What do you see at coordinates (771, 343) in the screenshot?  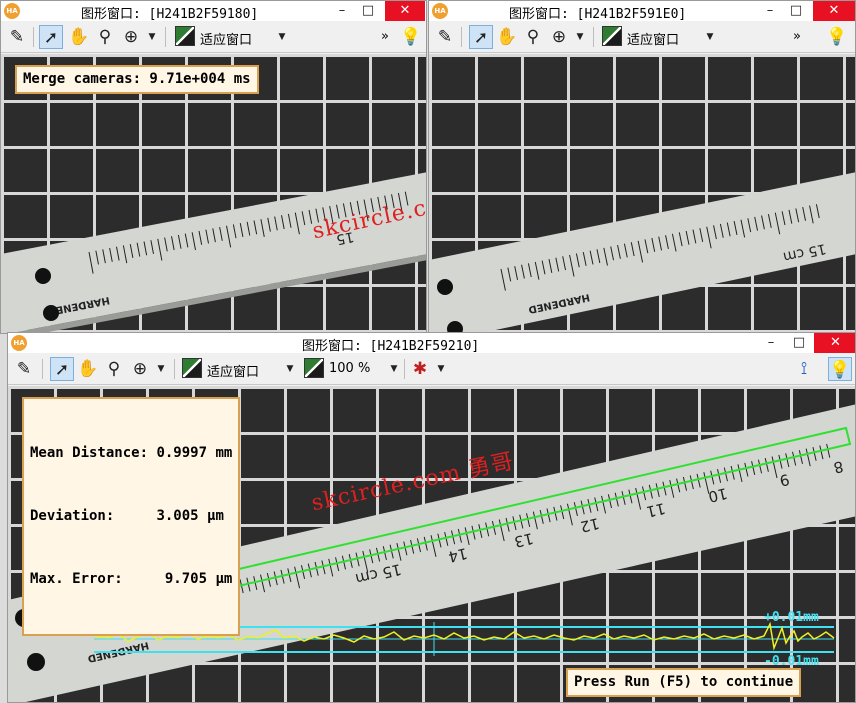 I see `minimize-button: –` at bounding box center [771, 343].